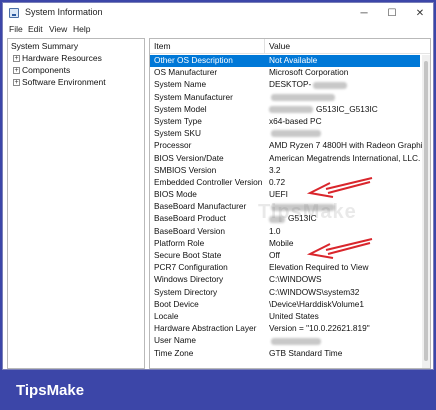 The height and width of the screenshot is (410, 436). Describe the element at coordinates (295, 120) in the screenshot. I see `row-item-value: x64-based PC` at that location.